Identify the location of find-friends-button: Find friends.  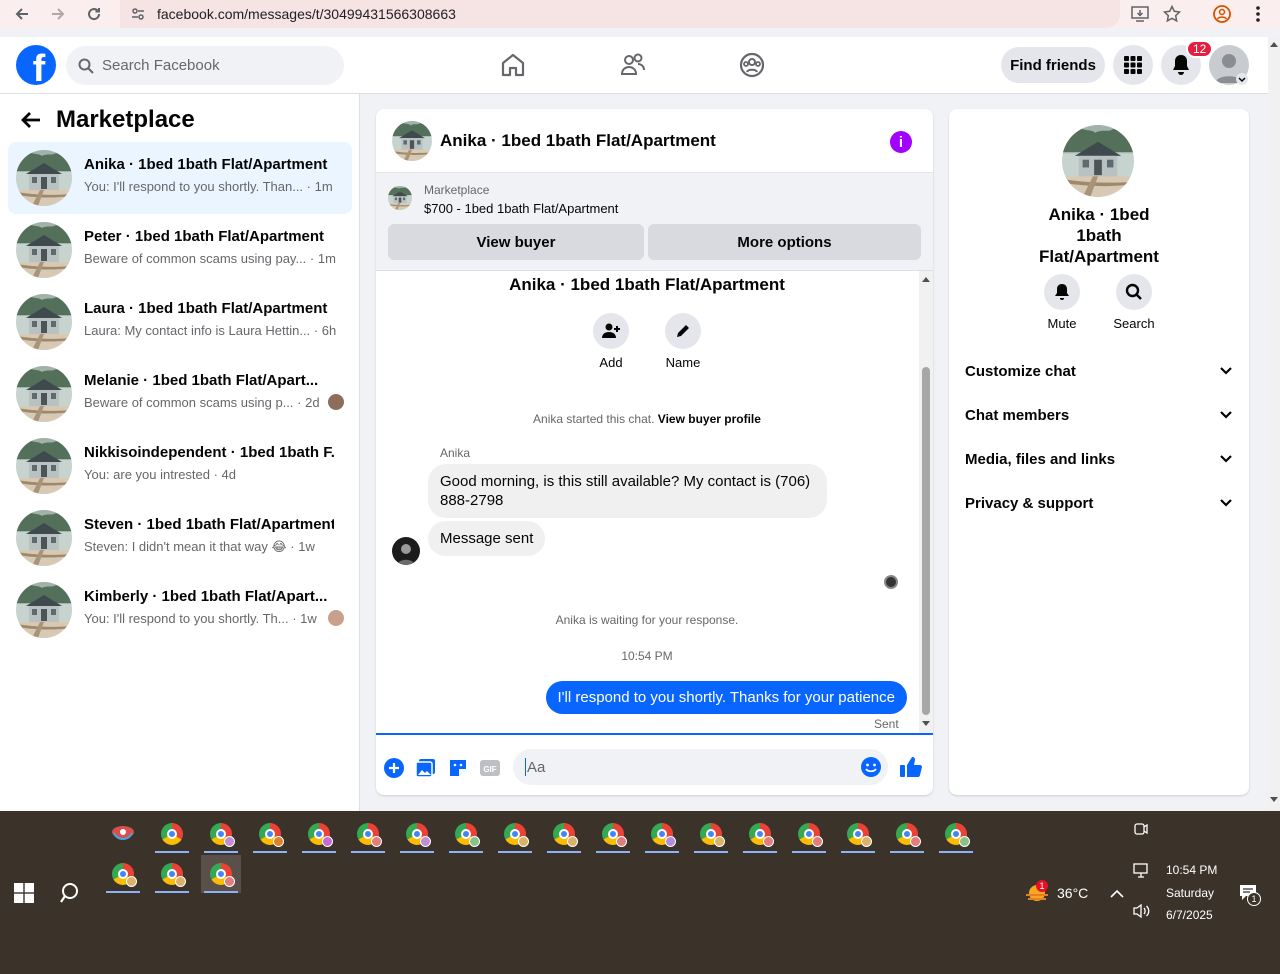
(1053, 65).